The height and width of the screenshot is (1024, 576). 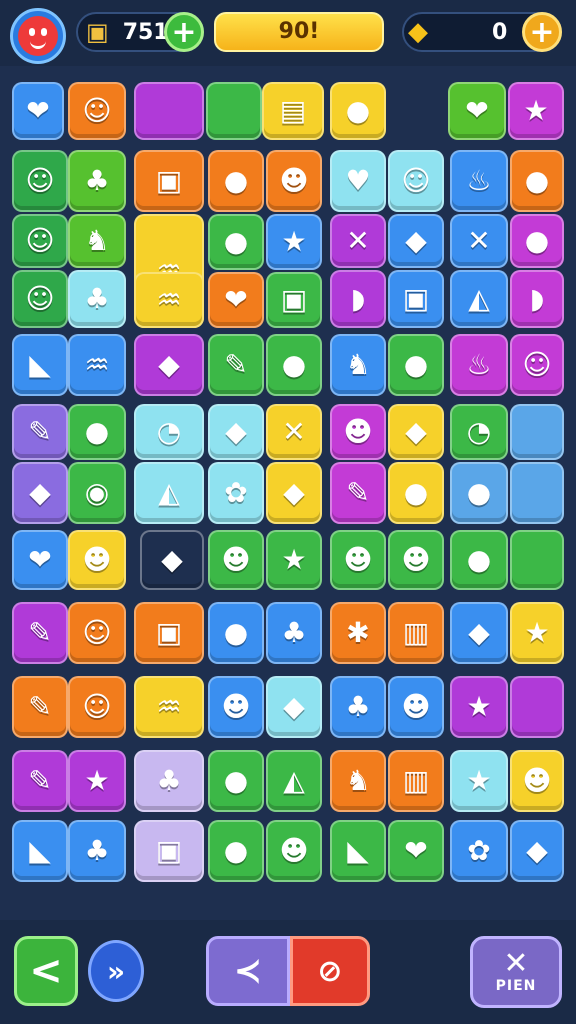 What do you see at coordinates (293, 111) in the screenshot?
I see `tile: ▤` at bounding box center [293, 111].